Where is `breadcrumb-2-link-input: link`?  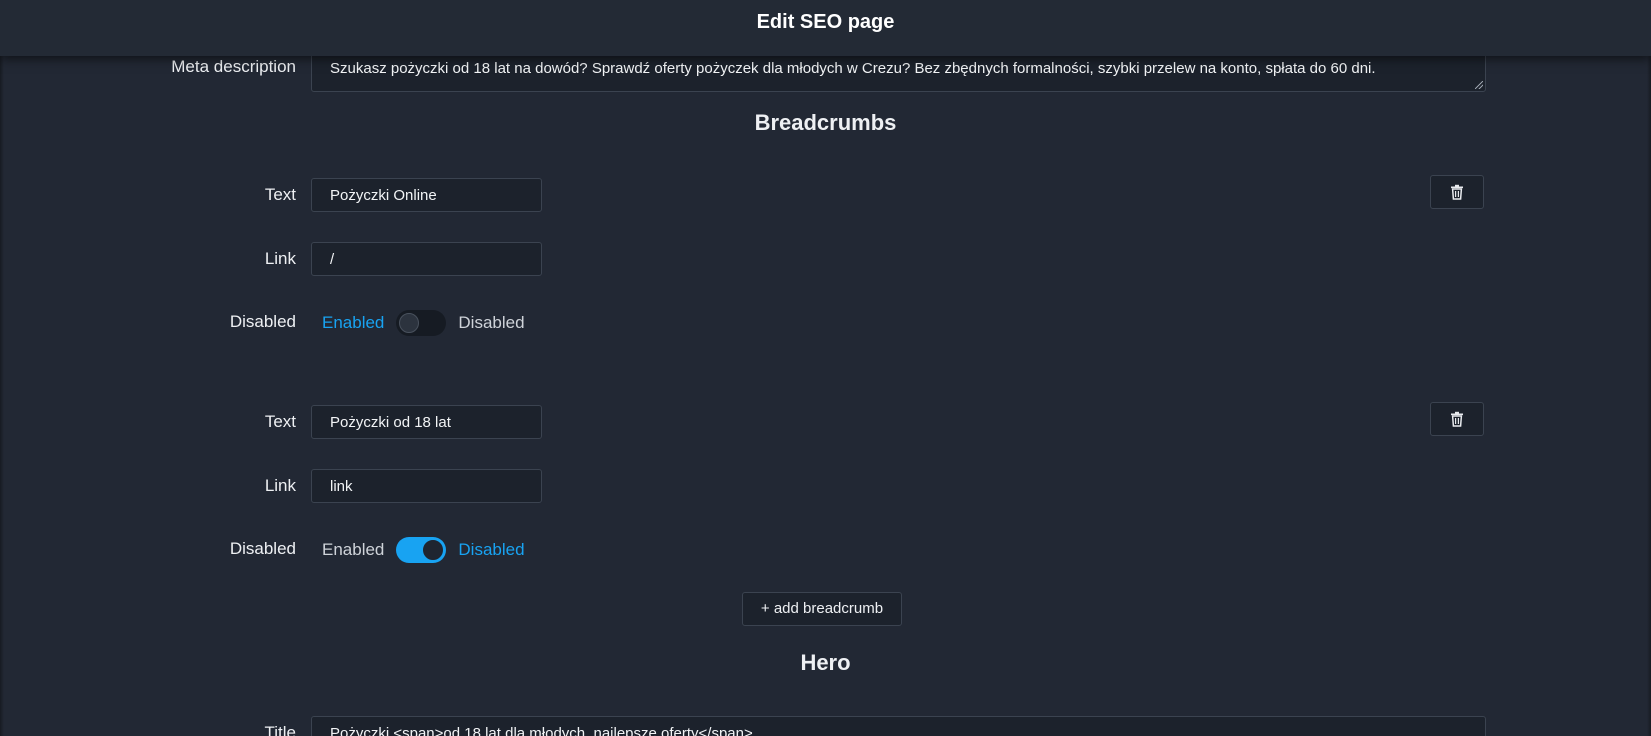
breadcrumb-2-link-input: link is located at coordinates (426, 486).